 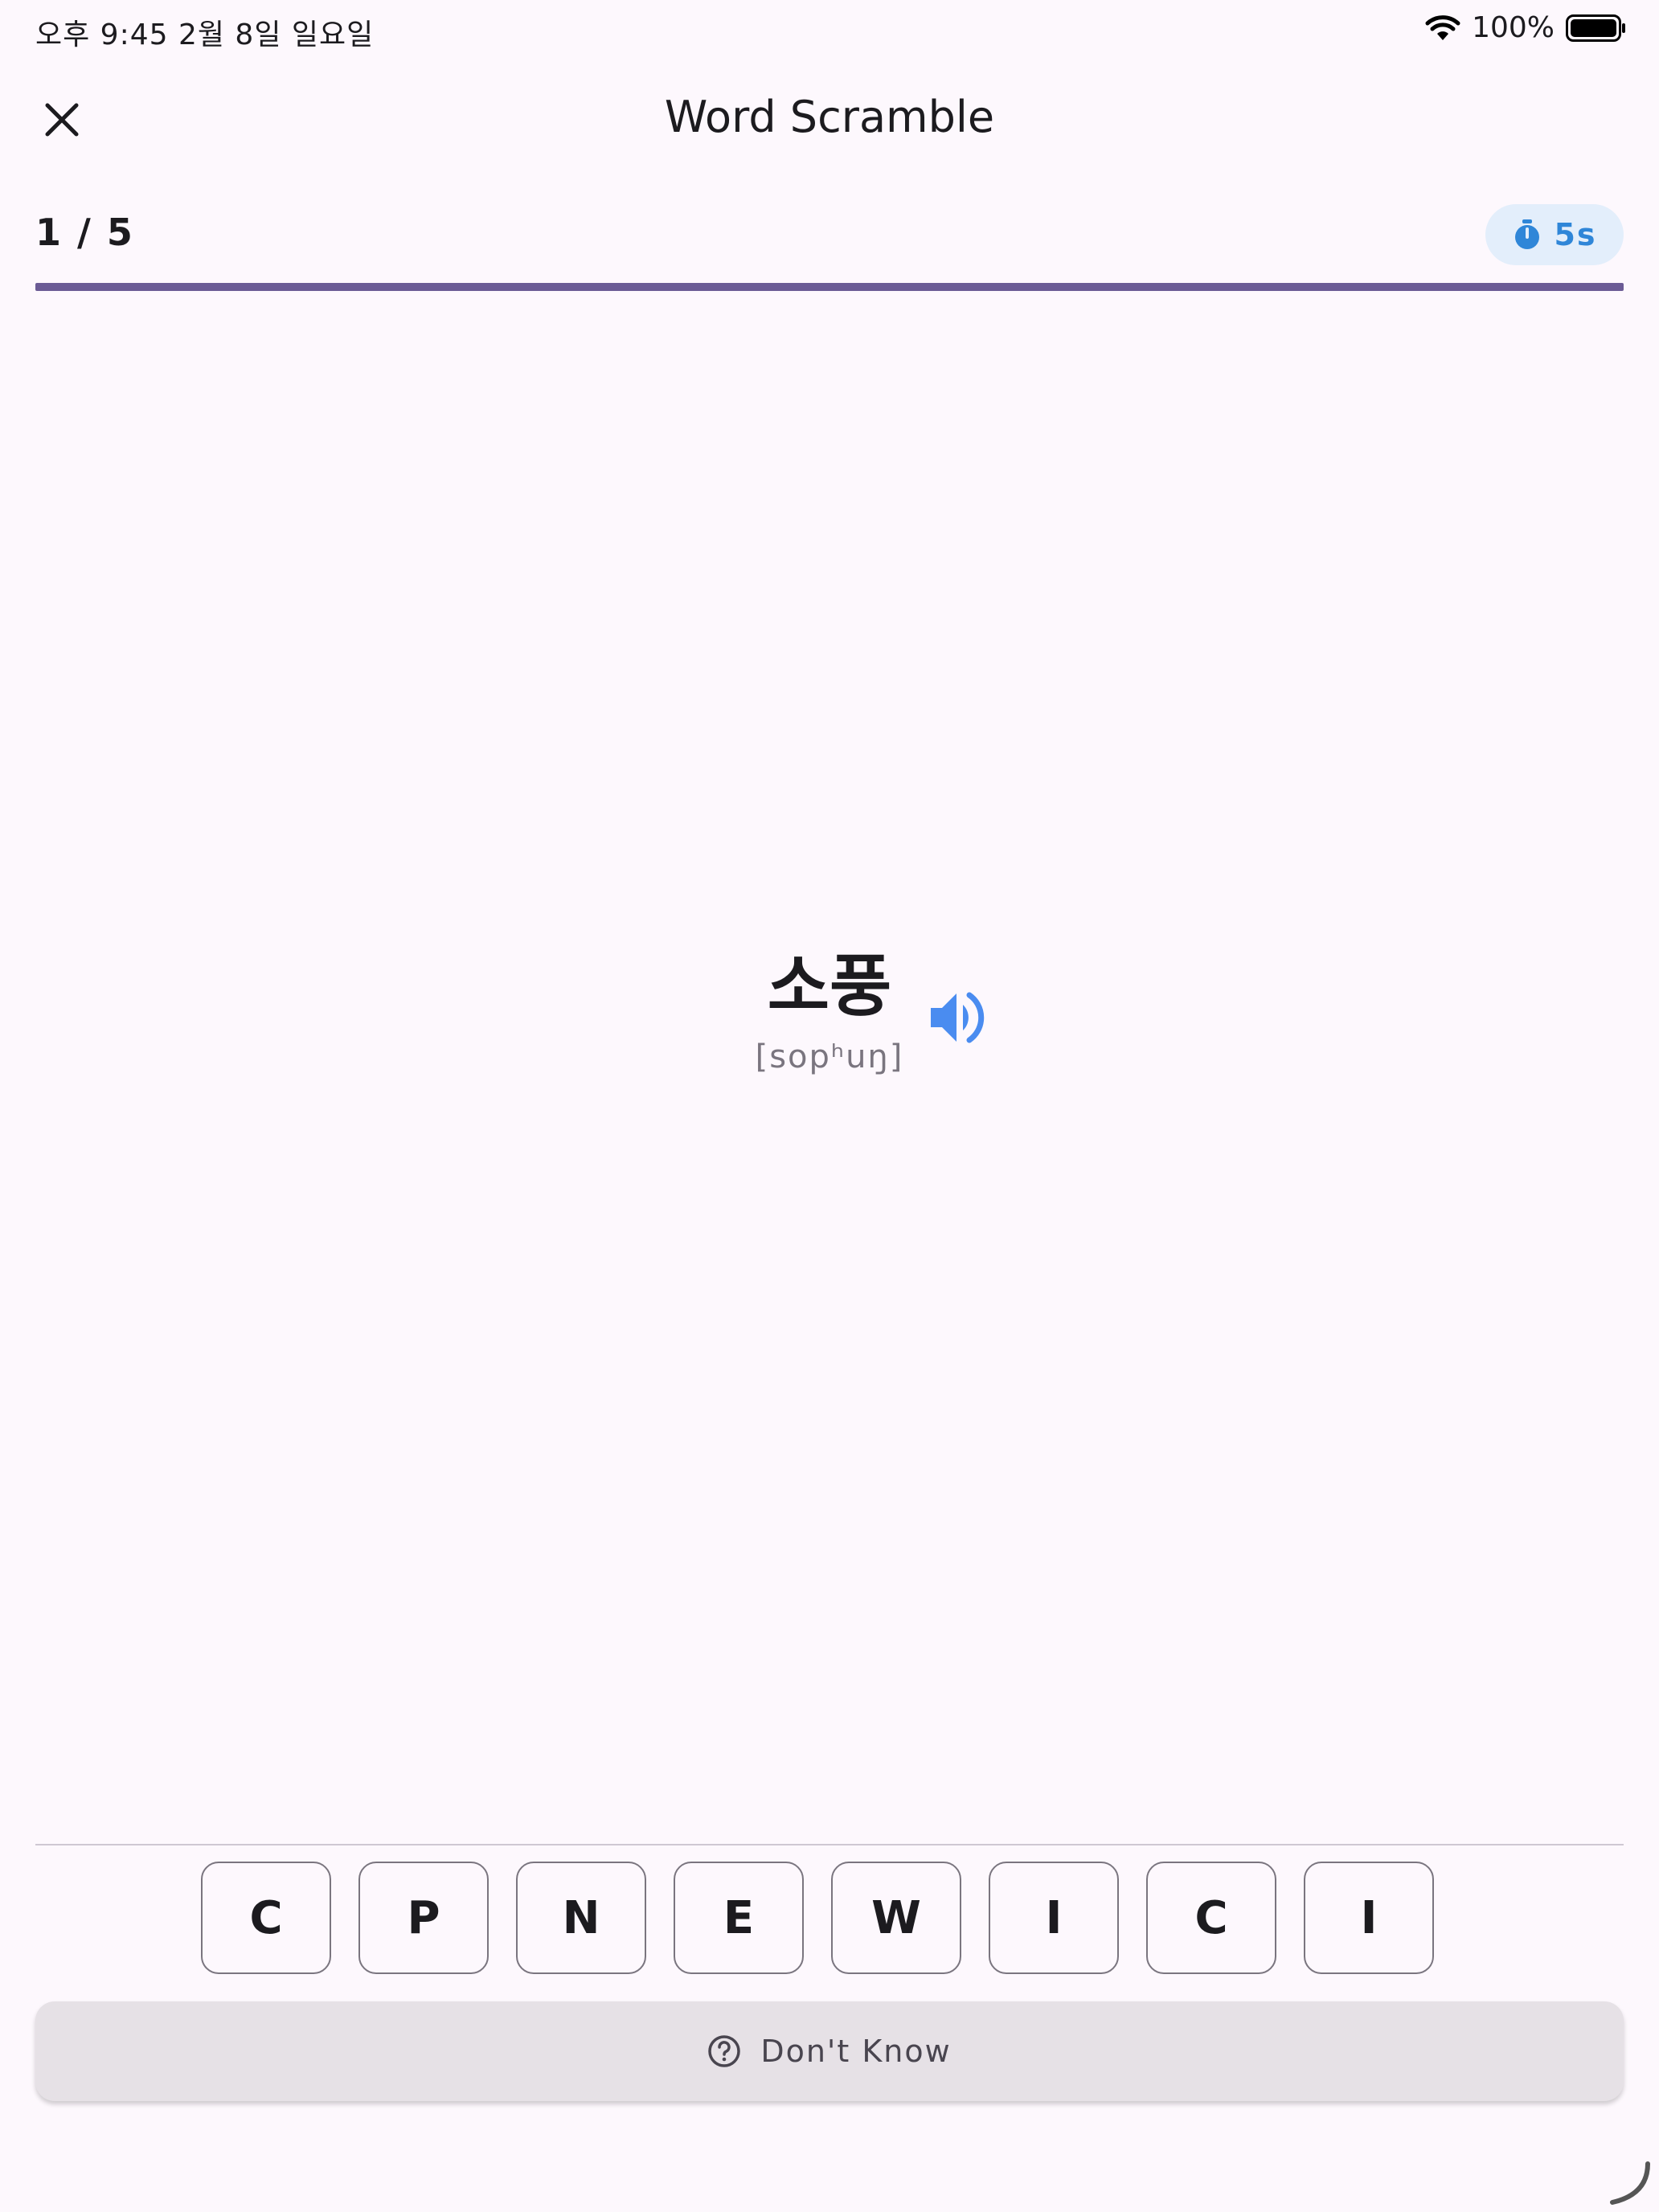 What do you see at coordinates (829, 986) in the screenshot?
I see `target-word: 소풍` at bounding box center [829, 986].